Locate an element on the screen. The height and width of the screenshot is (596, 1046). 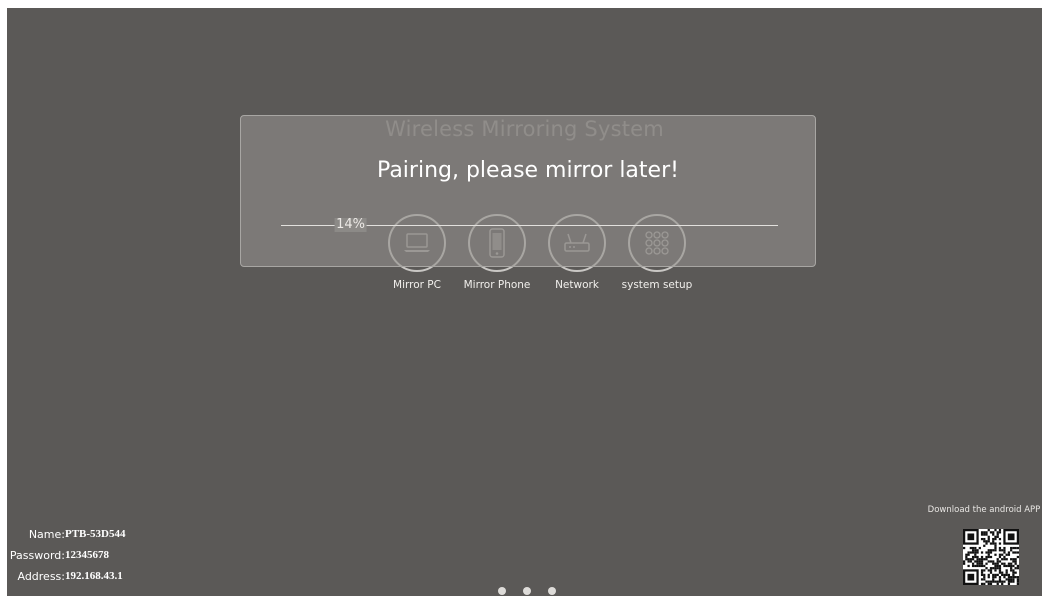
device-password-row: Password: 12345678 is located at coordinates (107, 555).